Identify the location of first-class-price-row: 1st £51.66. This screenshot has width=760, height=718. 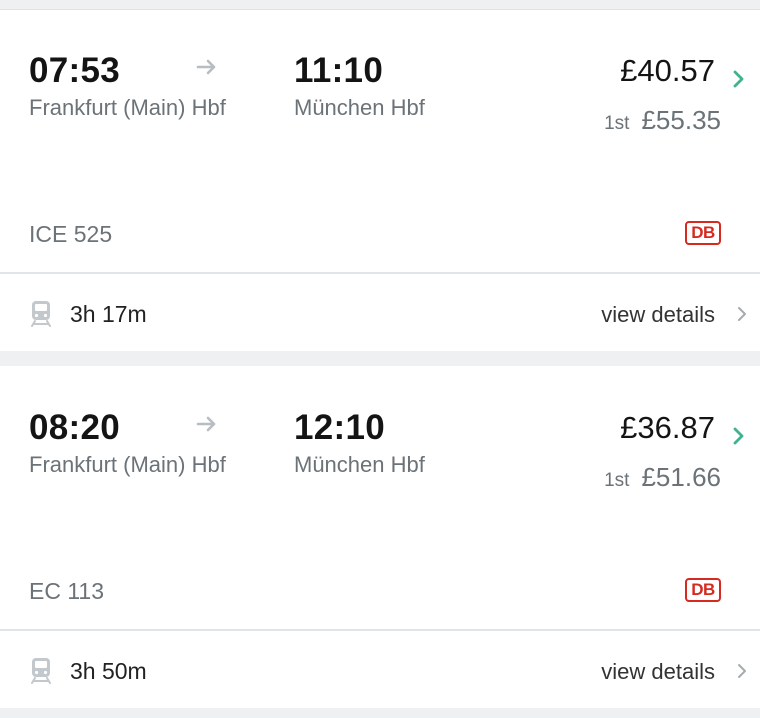
(662, 477).